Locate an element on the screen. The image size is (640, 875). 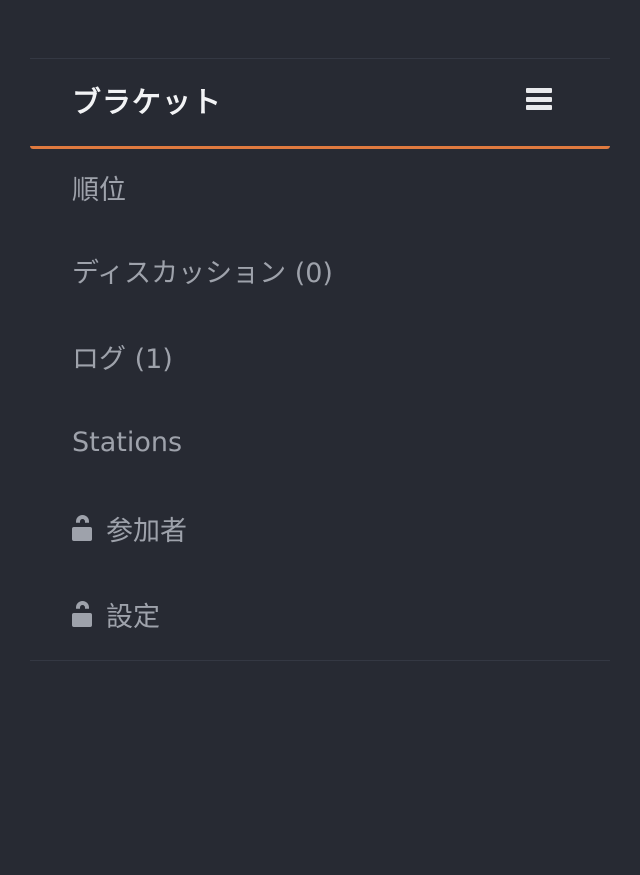
panel-title: ブラケット is located at coordinates (147, 102).